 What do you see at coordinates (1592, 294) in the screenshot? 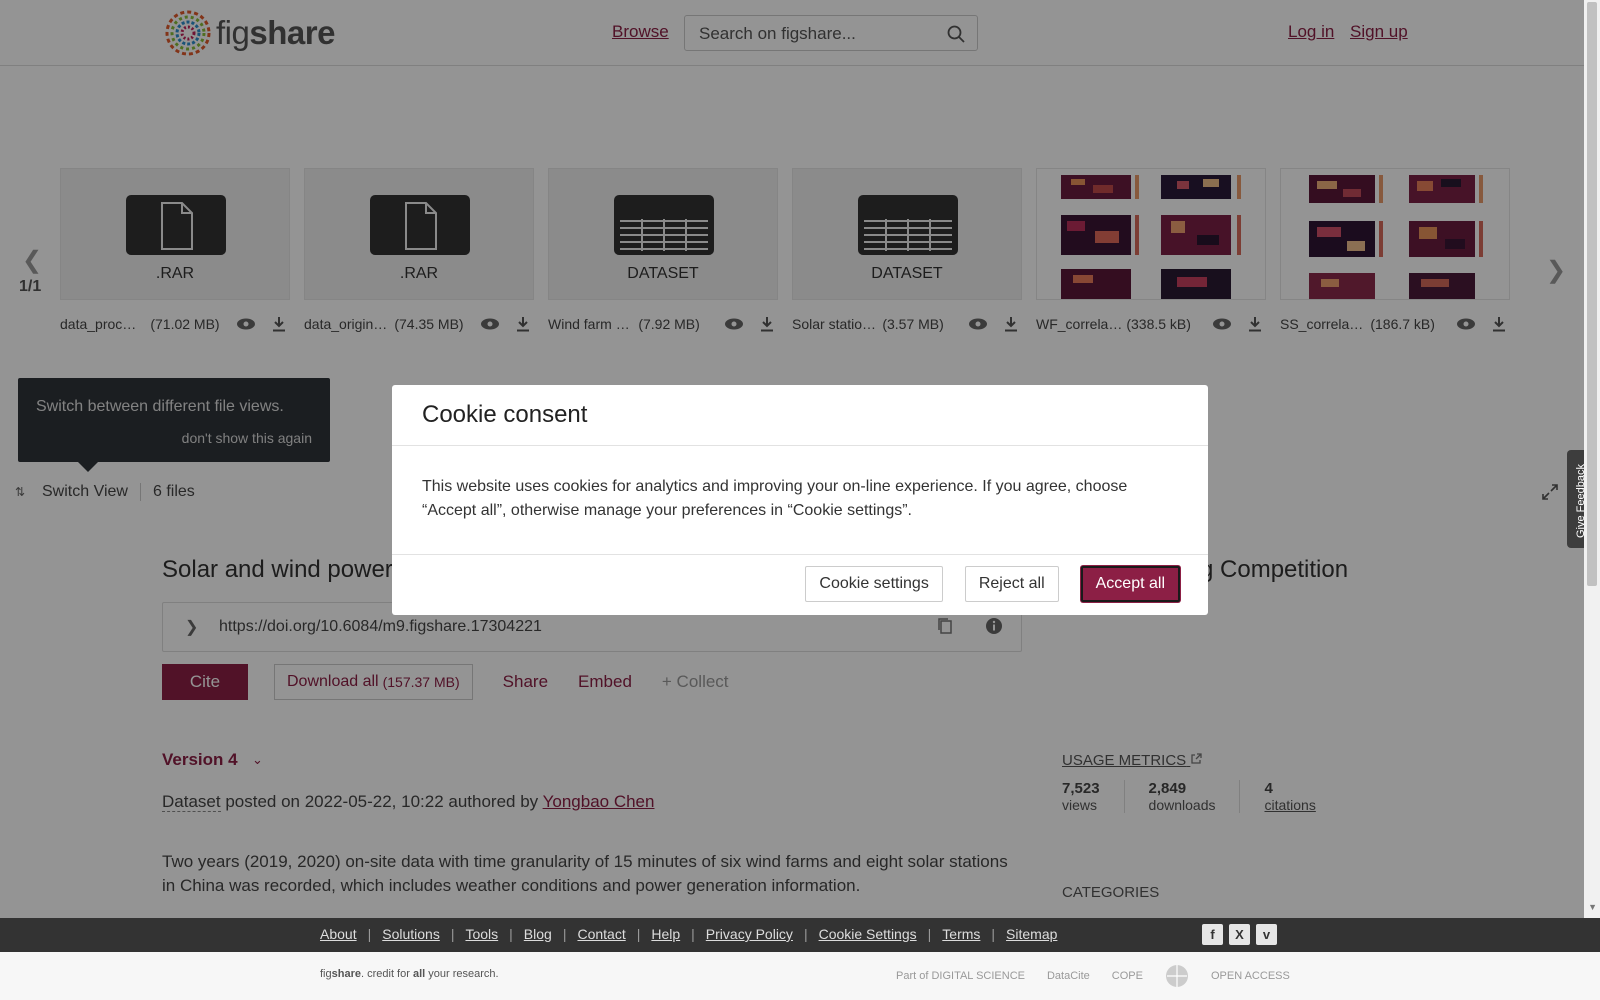
I see `scrollbar-thumb` at bounding box center [1592, 294].